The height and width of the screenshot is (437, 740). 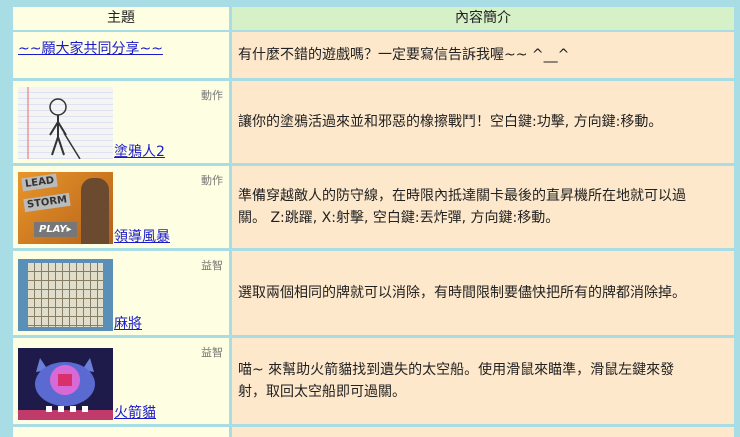 What do you see at coordinates (462, 196) in the screenshot?
I see `game-desc-line: 準備穿越敵人的防守線，在時限內抵達關卡最後的直昇機所在地就可以過` at bounding box center [462, 196].